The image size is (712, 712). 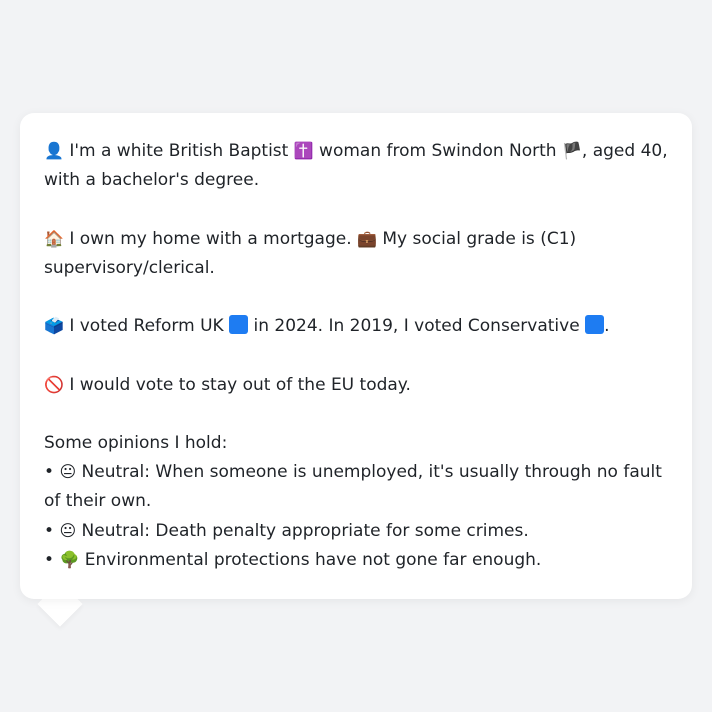 What do you see at coordinates (54, 150) in the screenshot?
I see `person-icon: 👤` at bounding box center [54, 150].